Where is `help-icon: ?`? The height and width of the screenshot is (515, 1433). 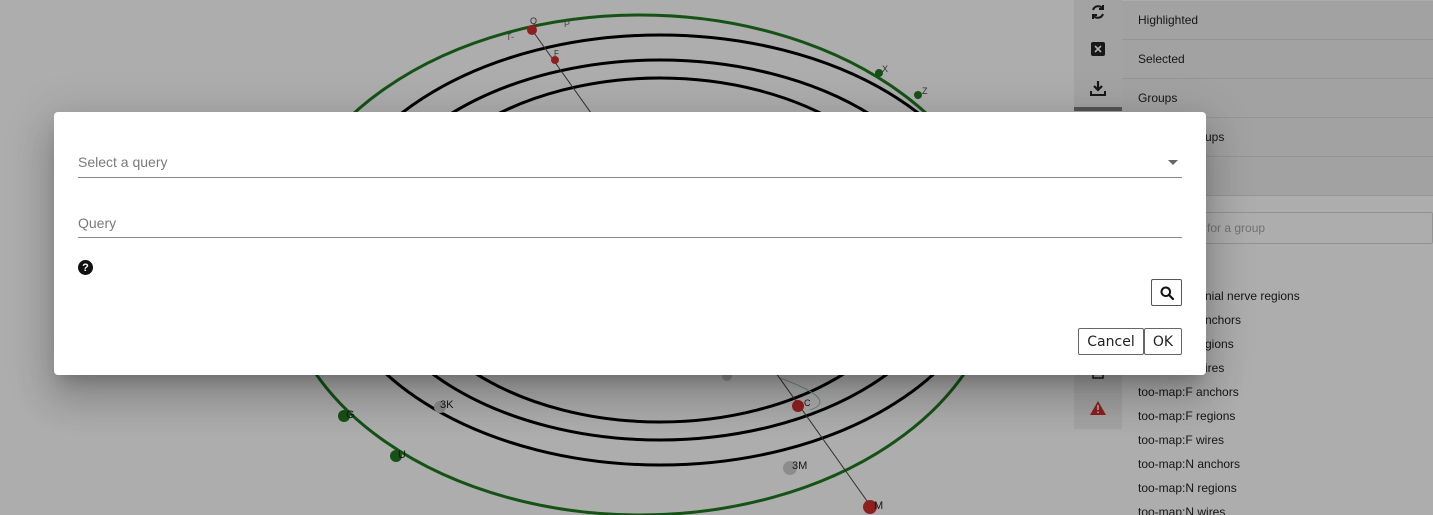 help-icon: ? is located at coordinates (85, 267).